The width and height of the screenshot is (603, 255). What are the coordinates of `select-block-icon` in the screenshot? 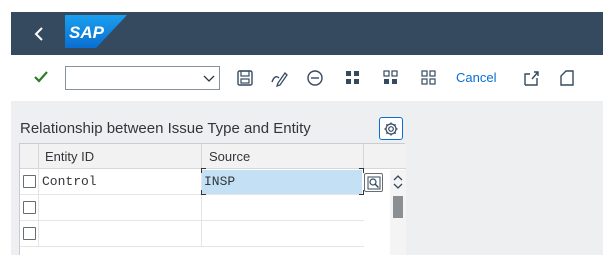 It's located at (391, 78).